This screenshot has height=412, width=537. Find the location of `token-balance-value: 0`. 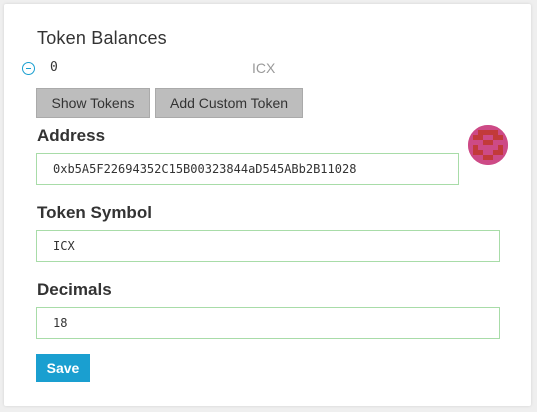

token-balance-value: 0 is located at coordinates (54, 67).